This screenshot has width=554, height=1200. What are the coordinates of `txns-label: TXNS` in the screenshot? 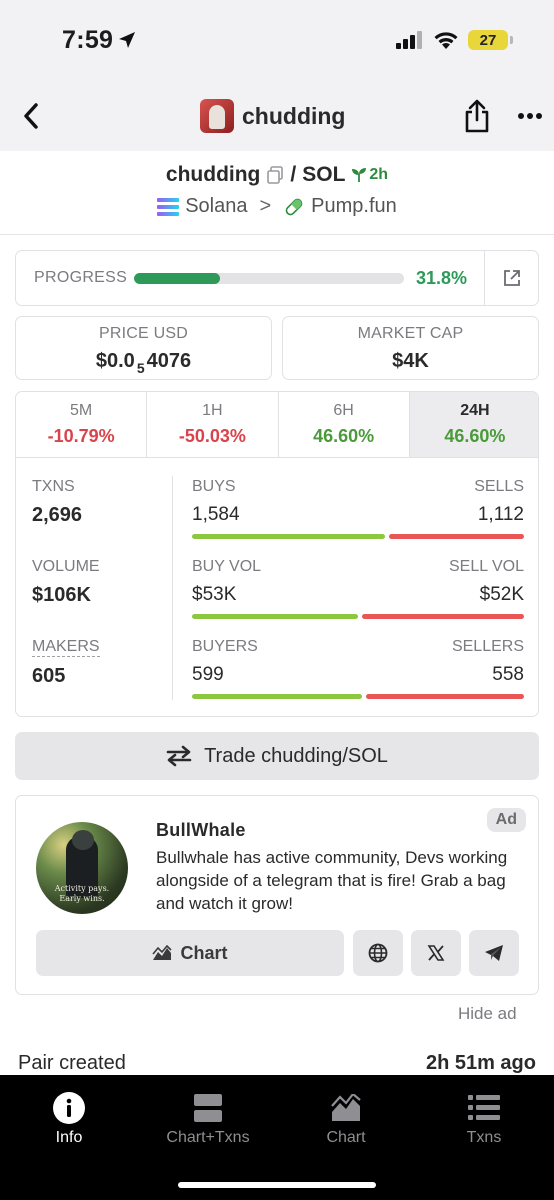 It's located at (53, 486).